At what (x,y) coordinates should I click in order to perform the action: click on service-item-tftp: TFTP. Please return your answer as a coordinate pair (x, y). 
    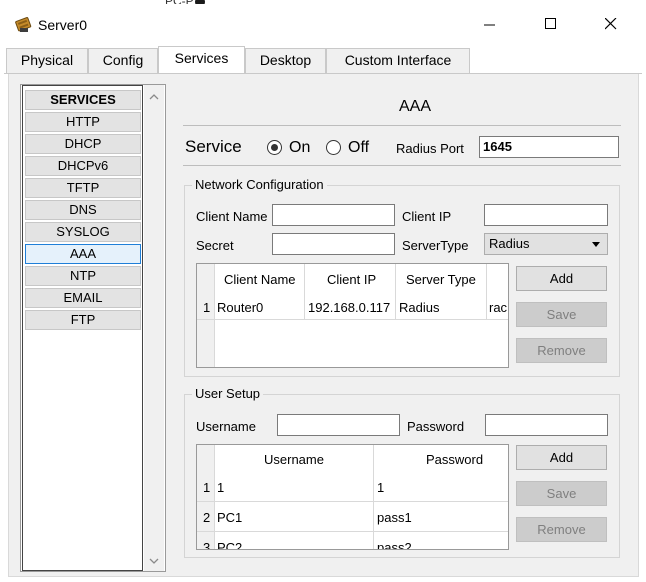
    Looking at the image, I should click on (83, 188).